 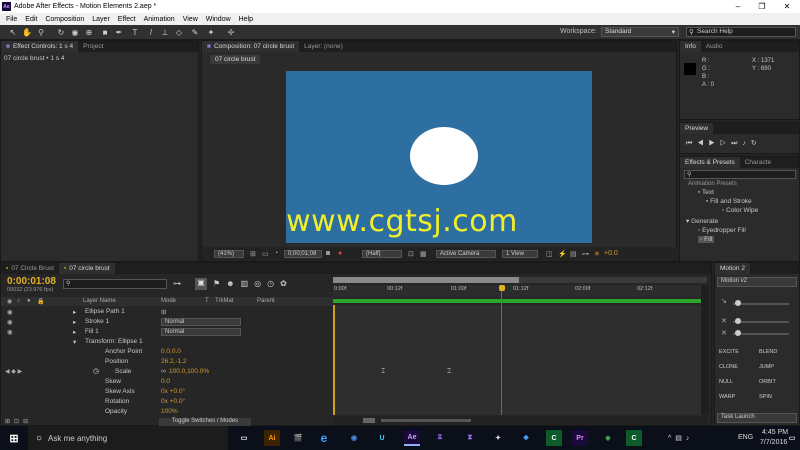 I want to click on value-skew-axis: 0x +0.0°, so click(x=173, y=391).